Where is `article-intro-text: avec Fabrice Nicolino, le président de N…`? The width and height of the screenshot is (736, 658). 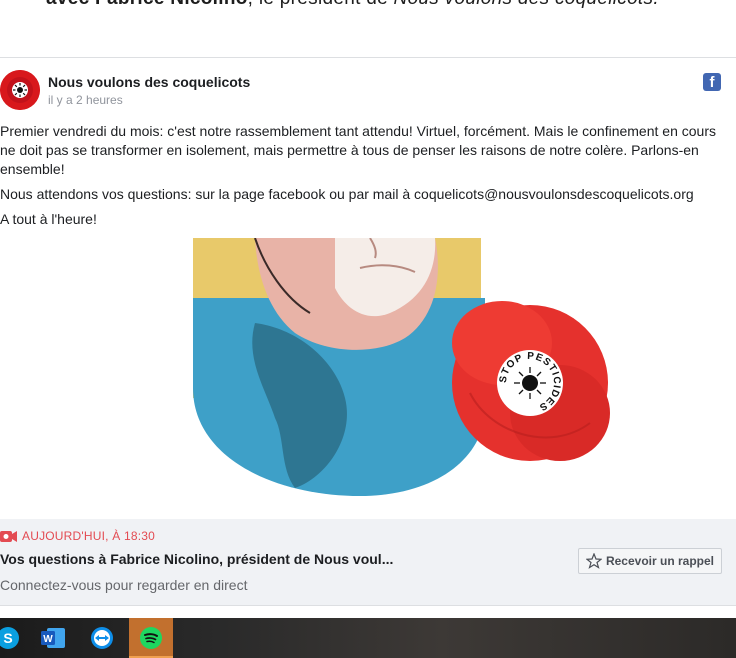 article-intro-text: avec Fabrice Nicolino, le président de N… is located at coordinates (352, 5).